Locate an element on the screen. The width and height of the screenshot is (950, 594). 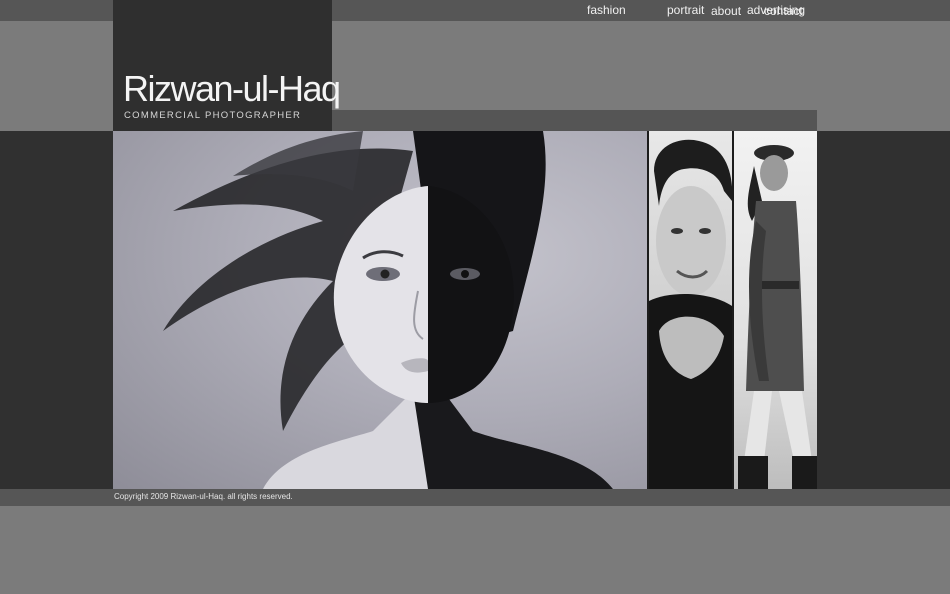
portrait-thumb-illustration is located at coordinates (690, 314).